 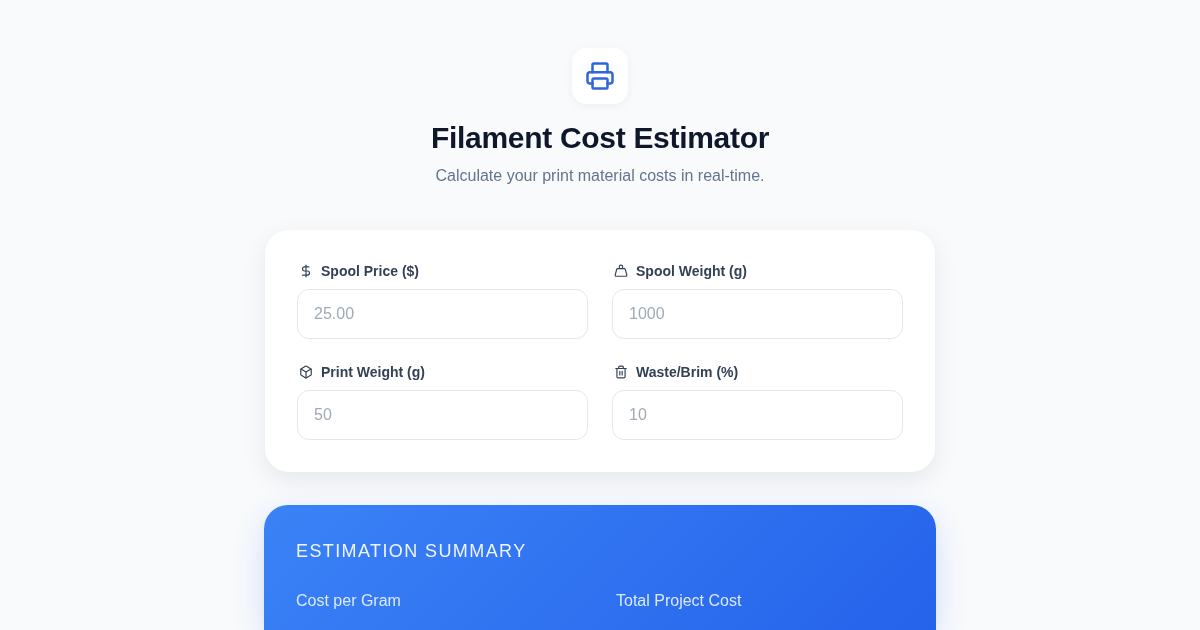 What do you see at coordinates (600, 176) in the screenshot?
I see `subtitle: Calculate your print material costs in real-time.` at bounding box center [600, 176].